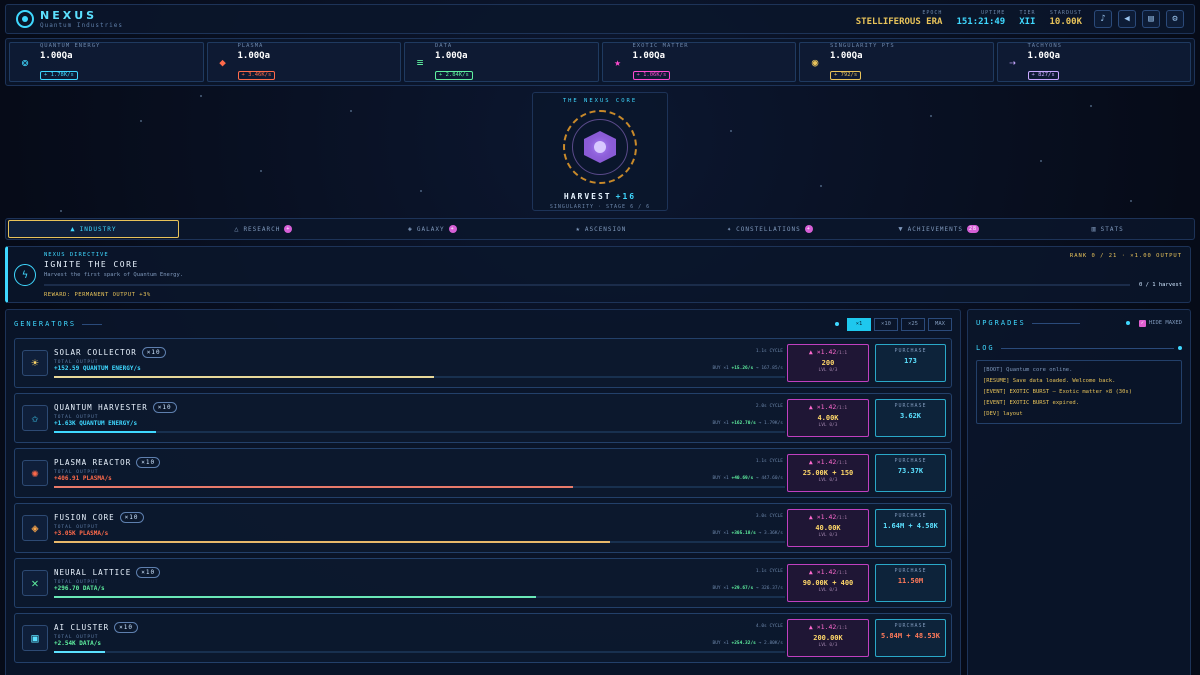 This screenshot has width=1200, height=675. Describe the element at coordinates (578, 229) in the screenshot. I see `ascension-star-icon: ★` at that location.